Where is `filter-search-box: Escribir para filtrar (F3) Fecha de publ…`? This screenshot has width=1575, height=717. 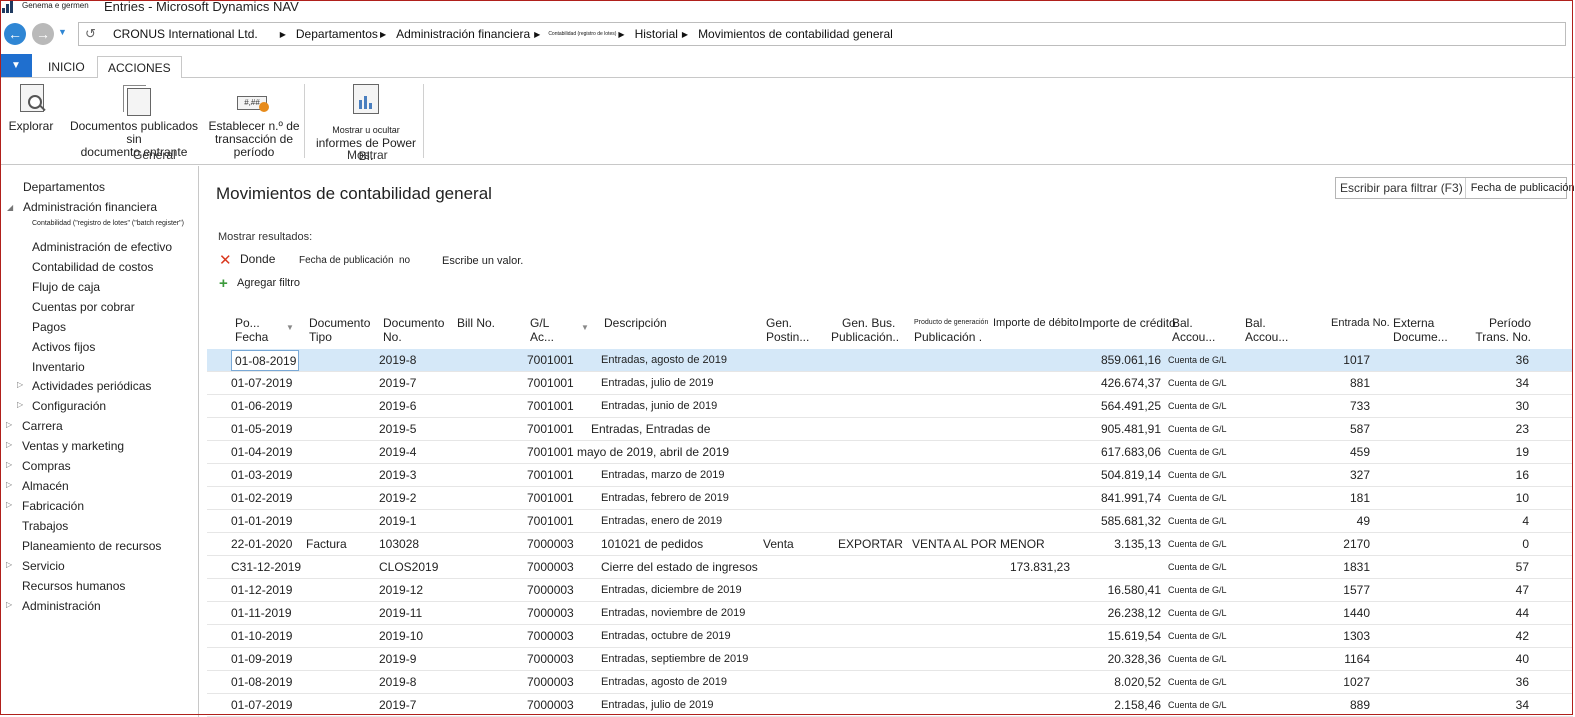
filter-search-box: Escribir para filtrar (F3) Fecha de publ… is located at coordinates (1455, 188).